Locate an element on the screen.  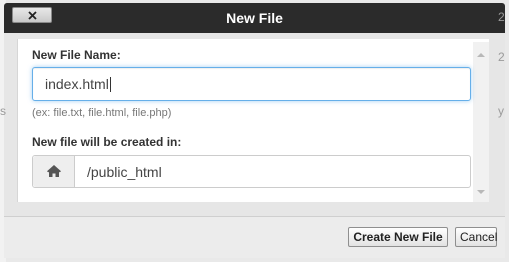
directory-field: /public_html is located at coordinates (251, 171).